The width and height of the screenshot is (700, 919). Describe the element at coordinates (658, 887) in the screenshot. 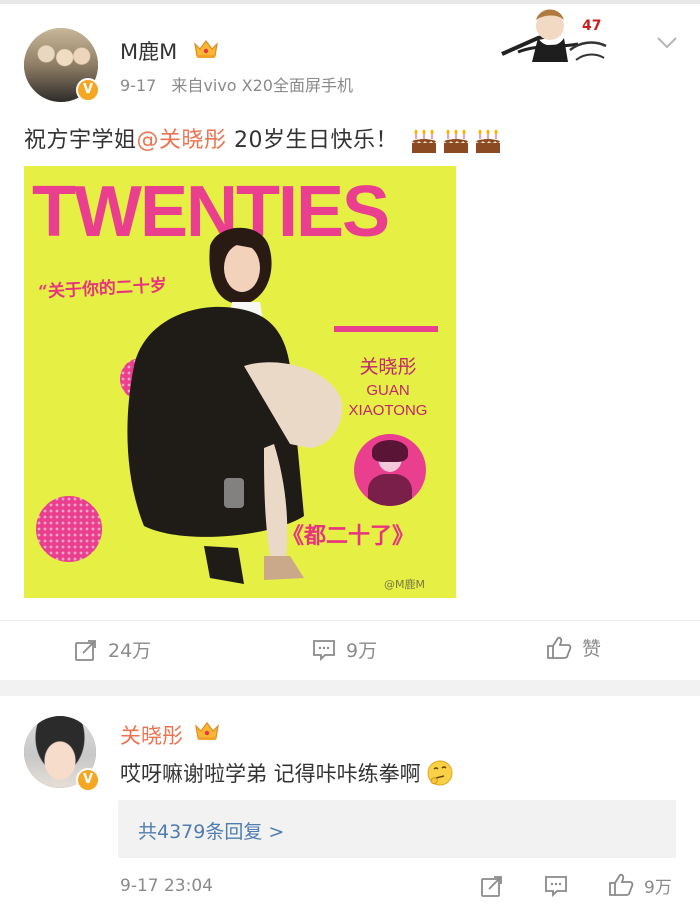

I see `comment-like-count: 9万` at that location.